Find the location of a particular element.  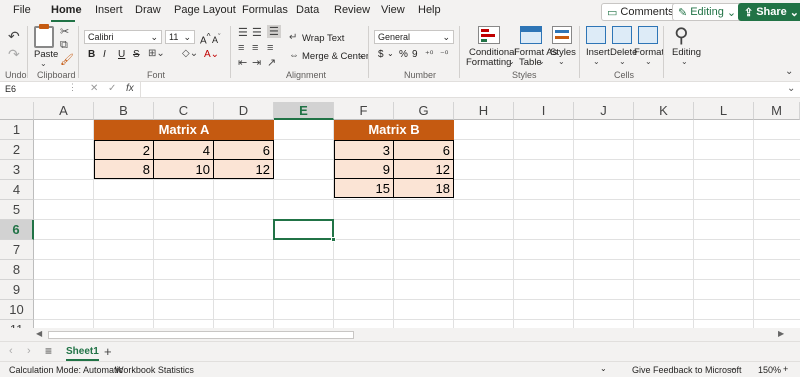

font-size-dropdown: 11 ⌄ is located at coordinates (180, 37).